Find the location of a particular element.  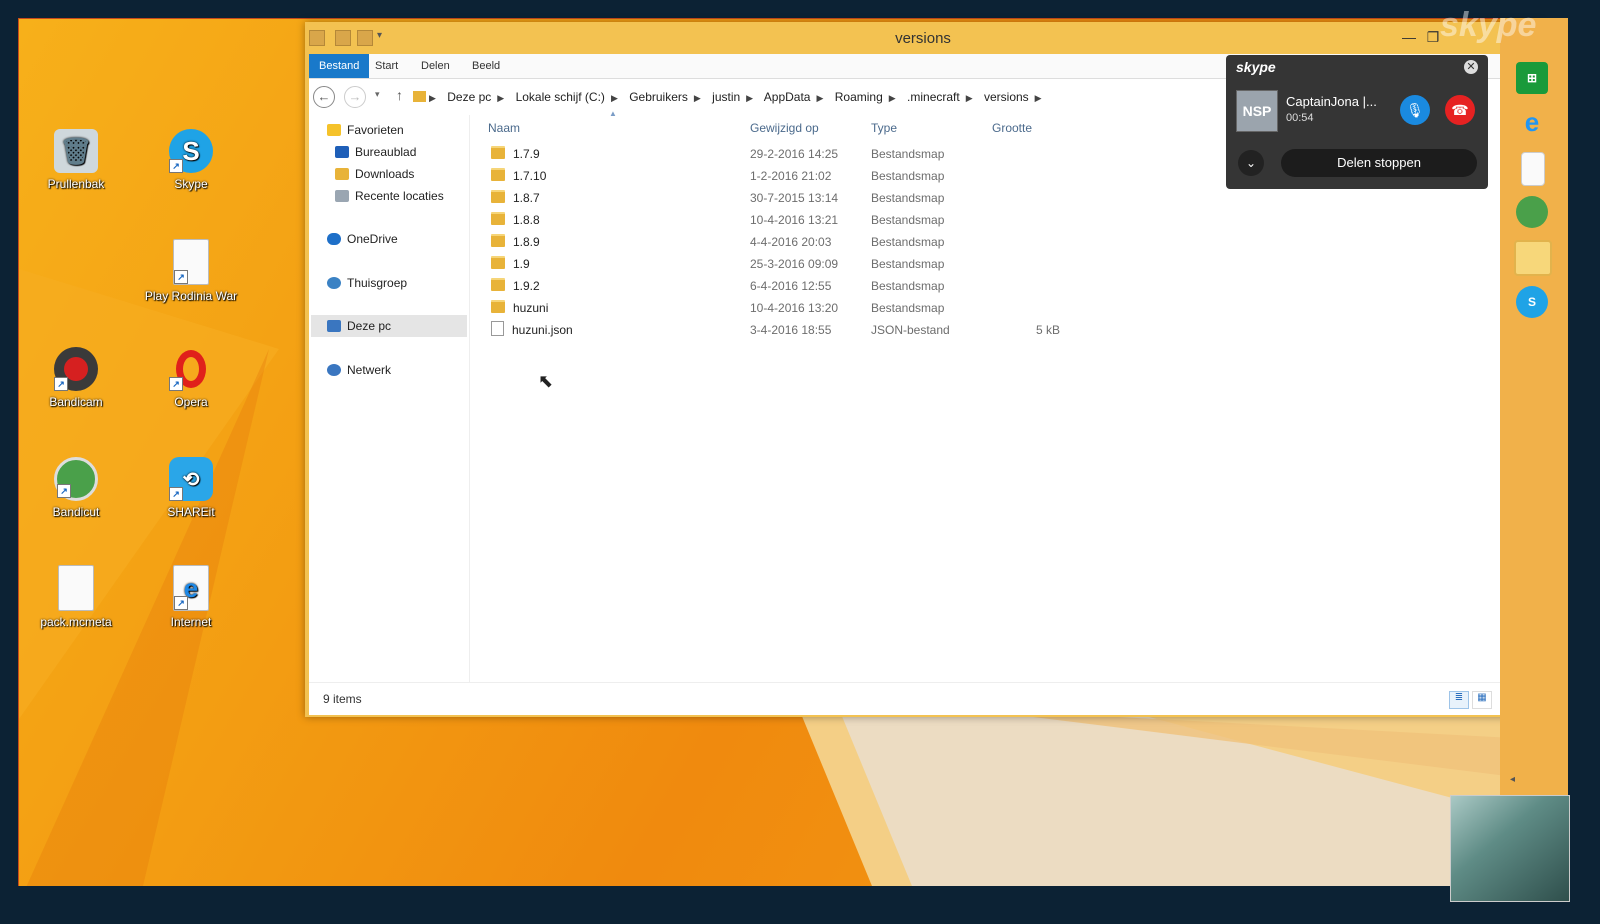

desktop-icon-label: pack.mcmeta is located at coordinates (76, 622).